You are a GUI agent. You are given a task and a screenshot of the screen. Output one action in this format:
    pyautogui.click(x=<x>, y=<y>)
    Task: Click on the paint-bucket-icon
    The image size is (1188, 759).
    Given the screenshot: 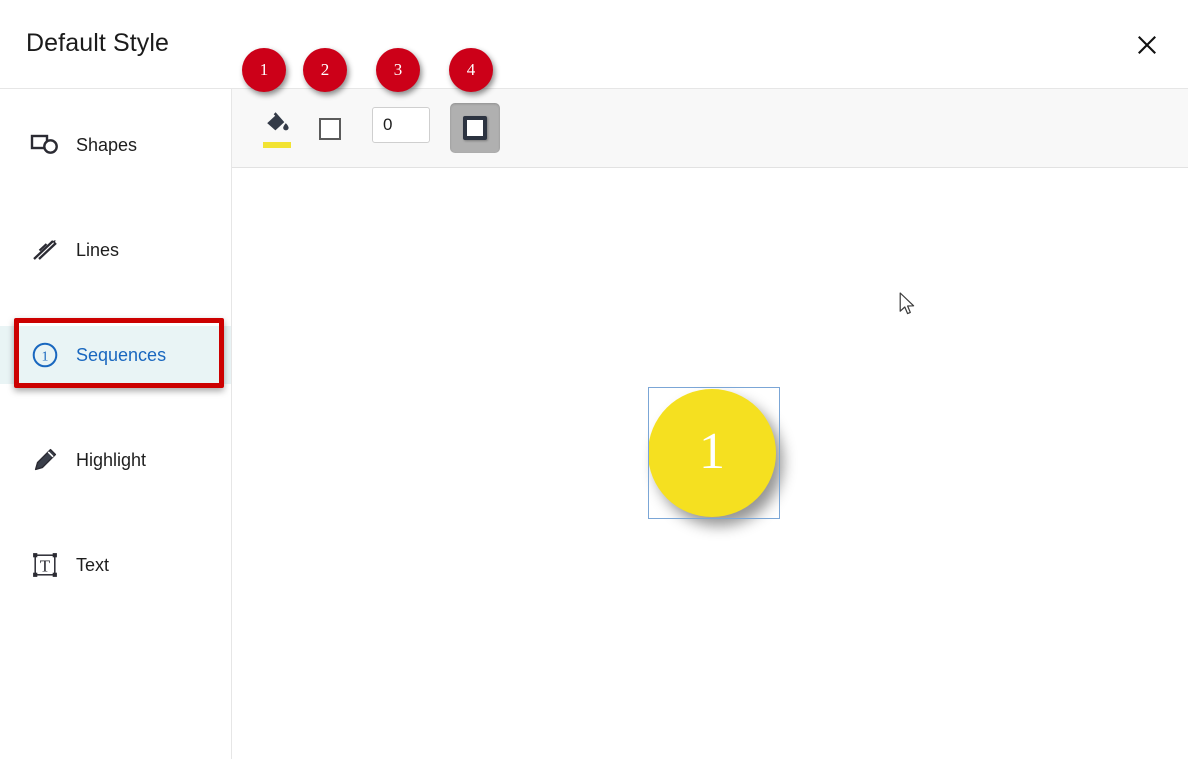 What is the action you would take?
    pyautogui.click(x=277, y=125)
    